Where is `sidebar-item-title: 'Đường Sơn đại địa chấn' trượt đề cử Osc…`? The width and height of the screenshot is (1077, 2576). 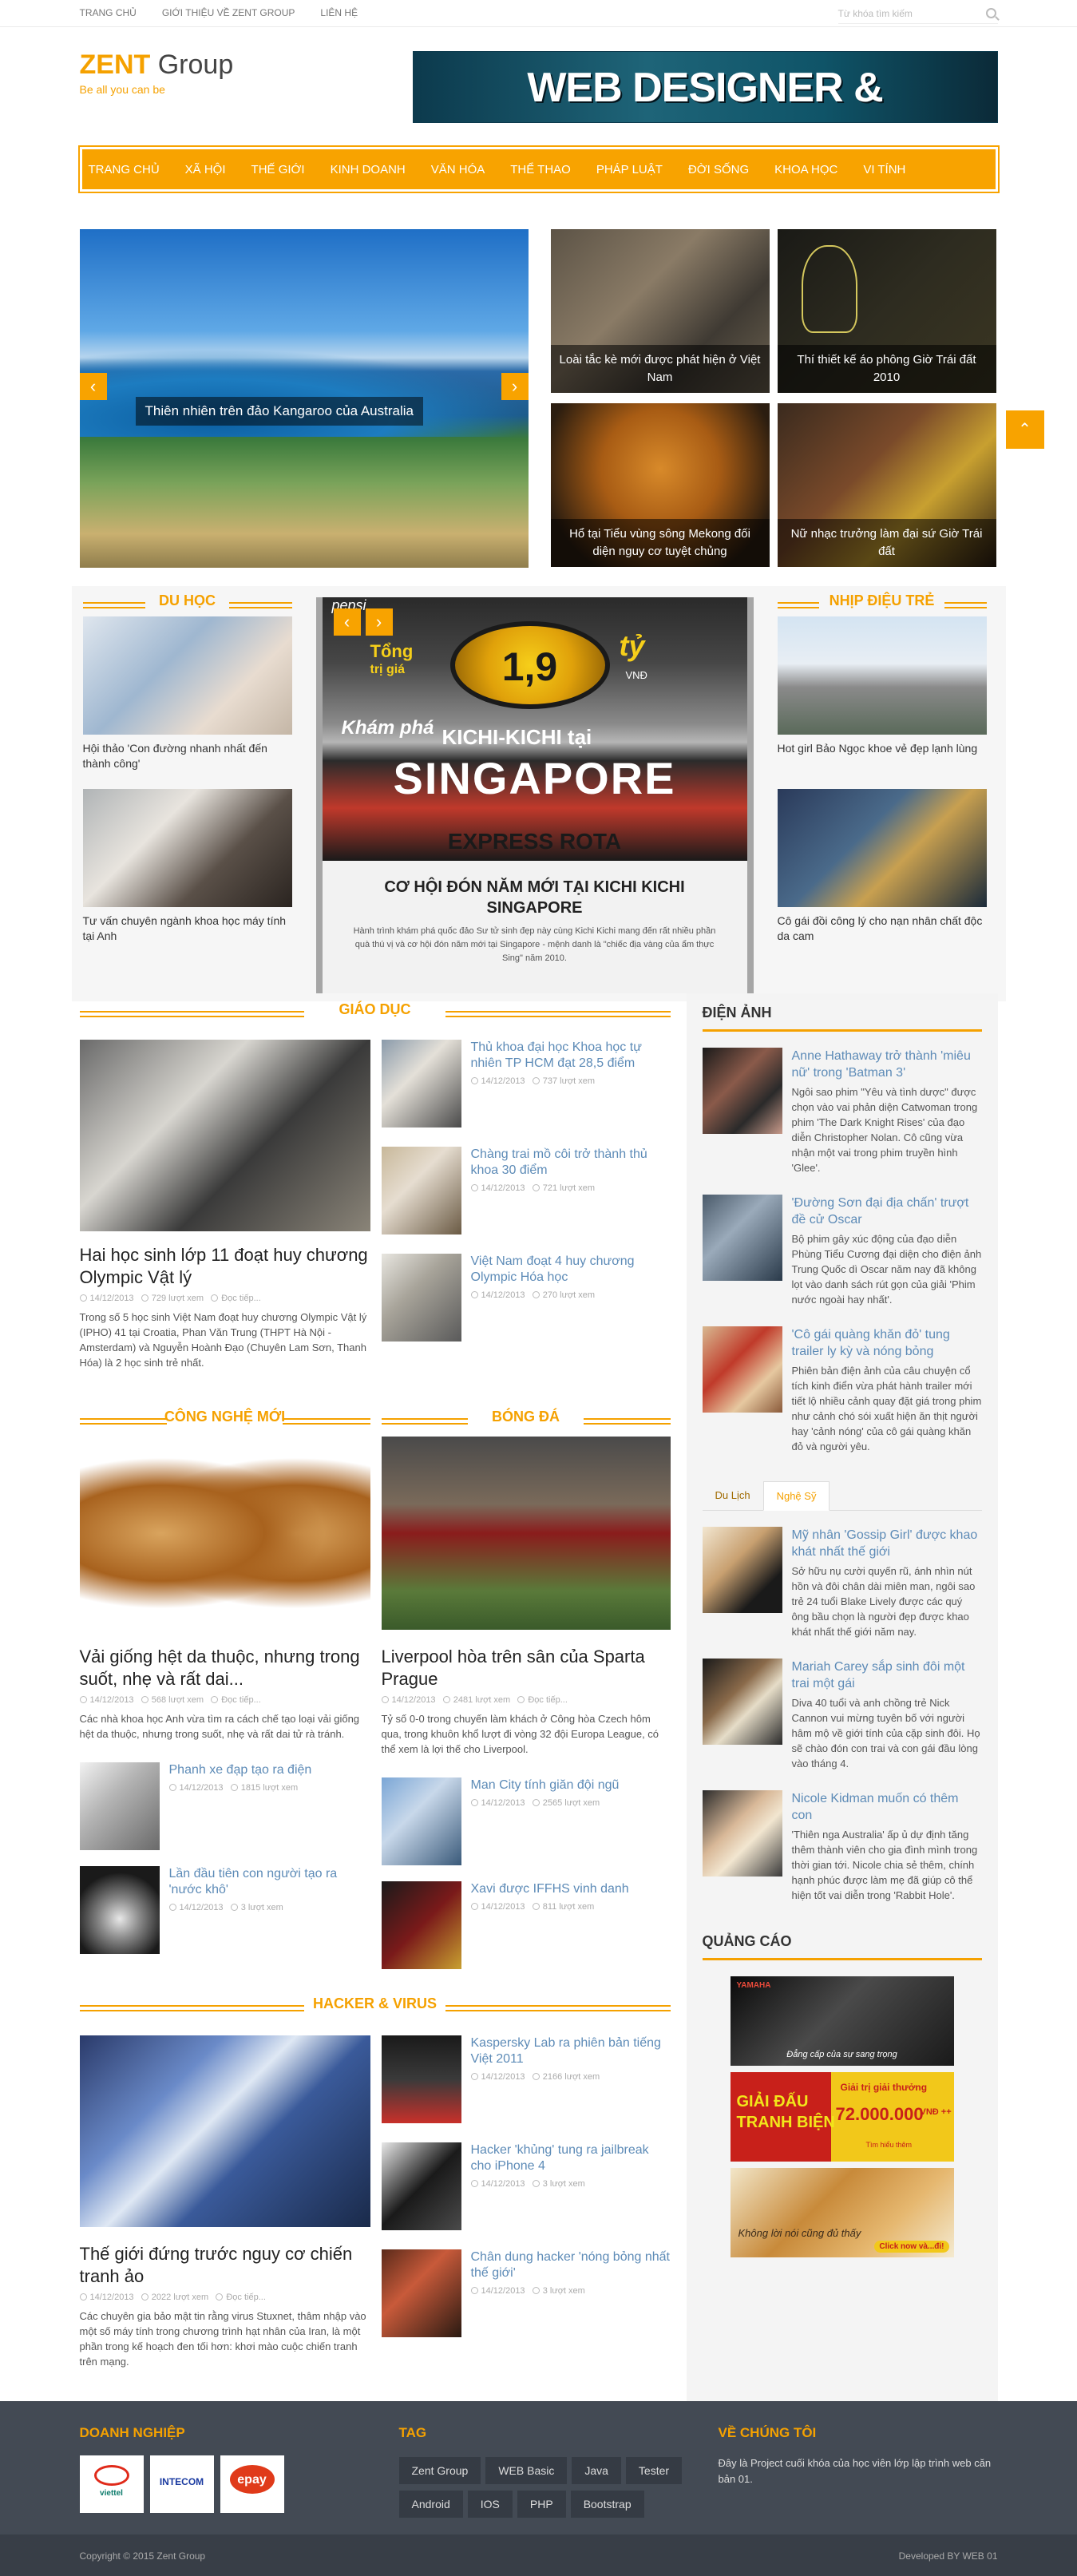
sidebar-item-title: 'Đường Sơn đại địa chấn' trượt đề cử Osc… is located at coordinates (887, 1211).